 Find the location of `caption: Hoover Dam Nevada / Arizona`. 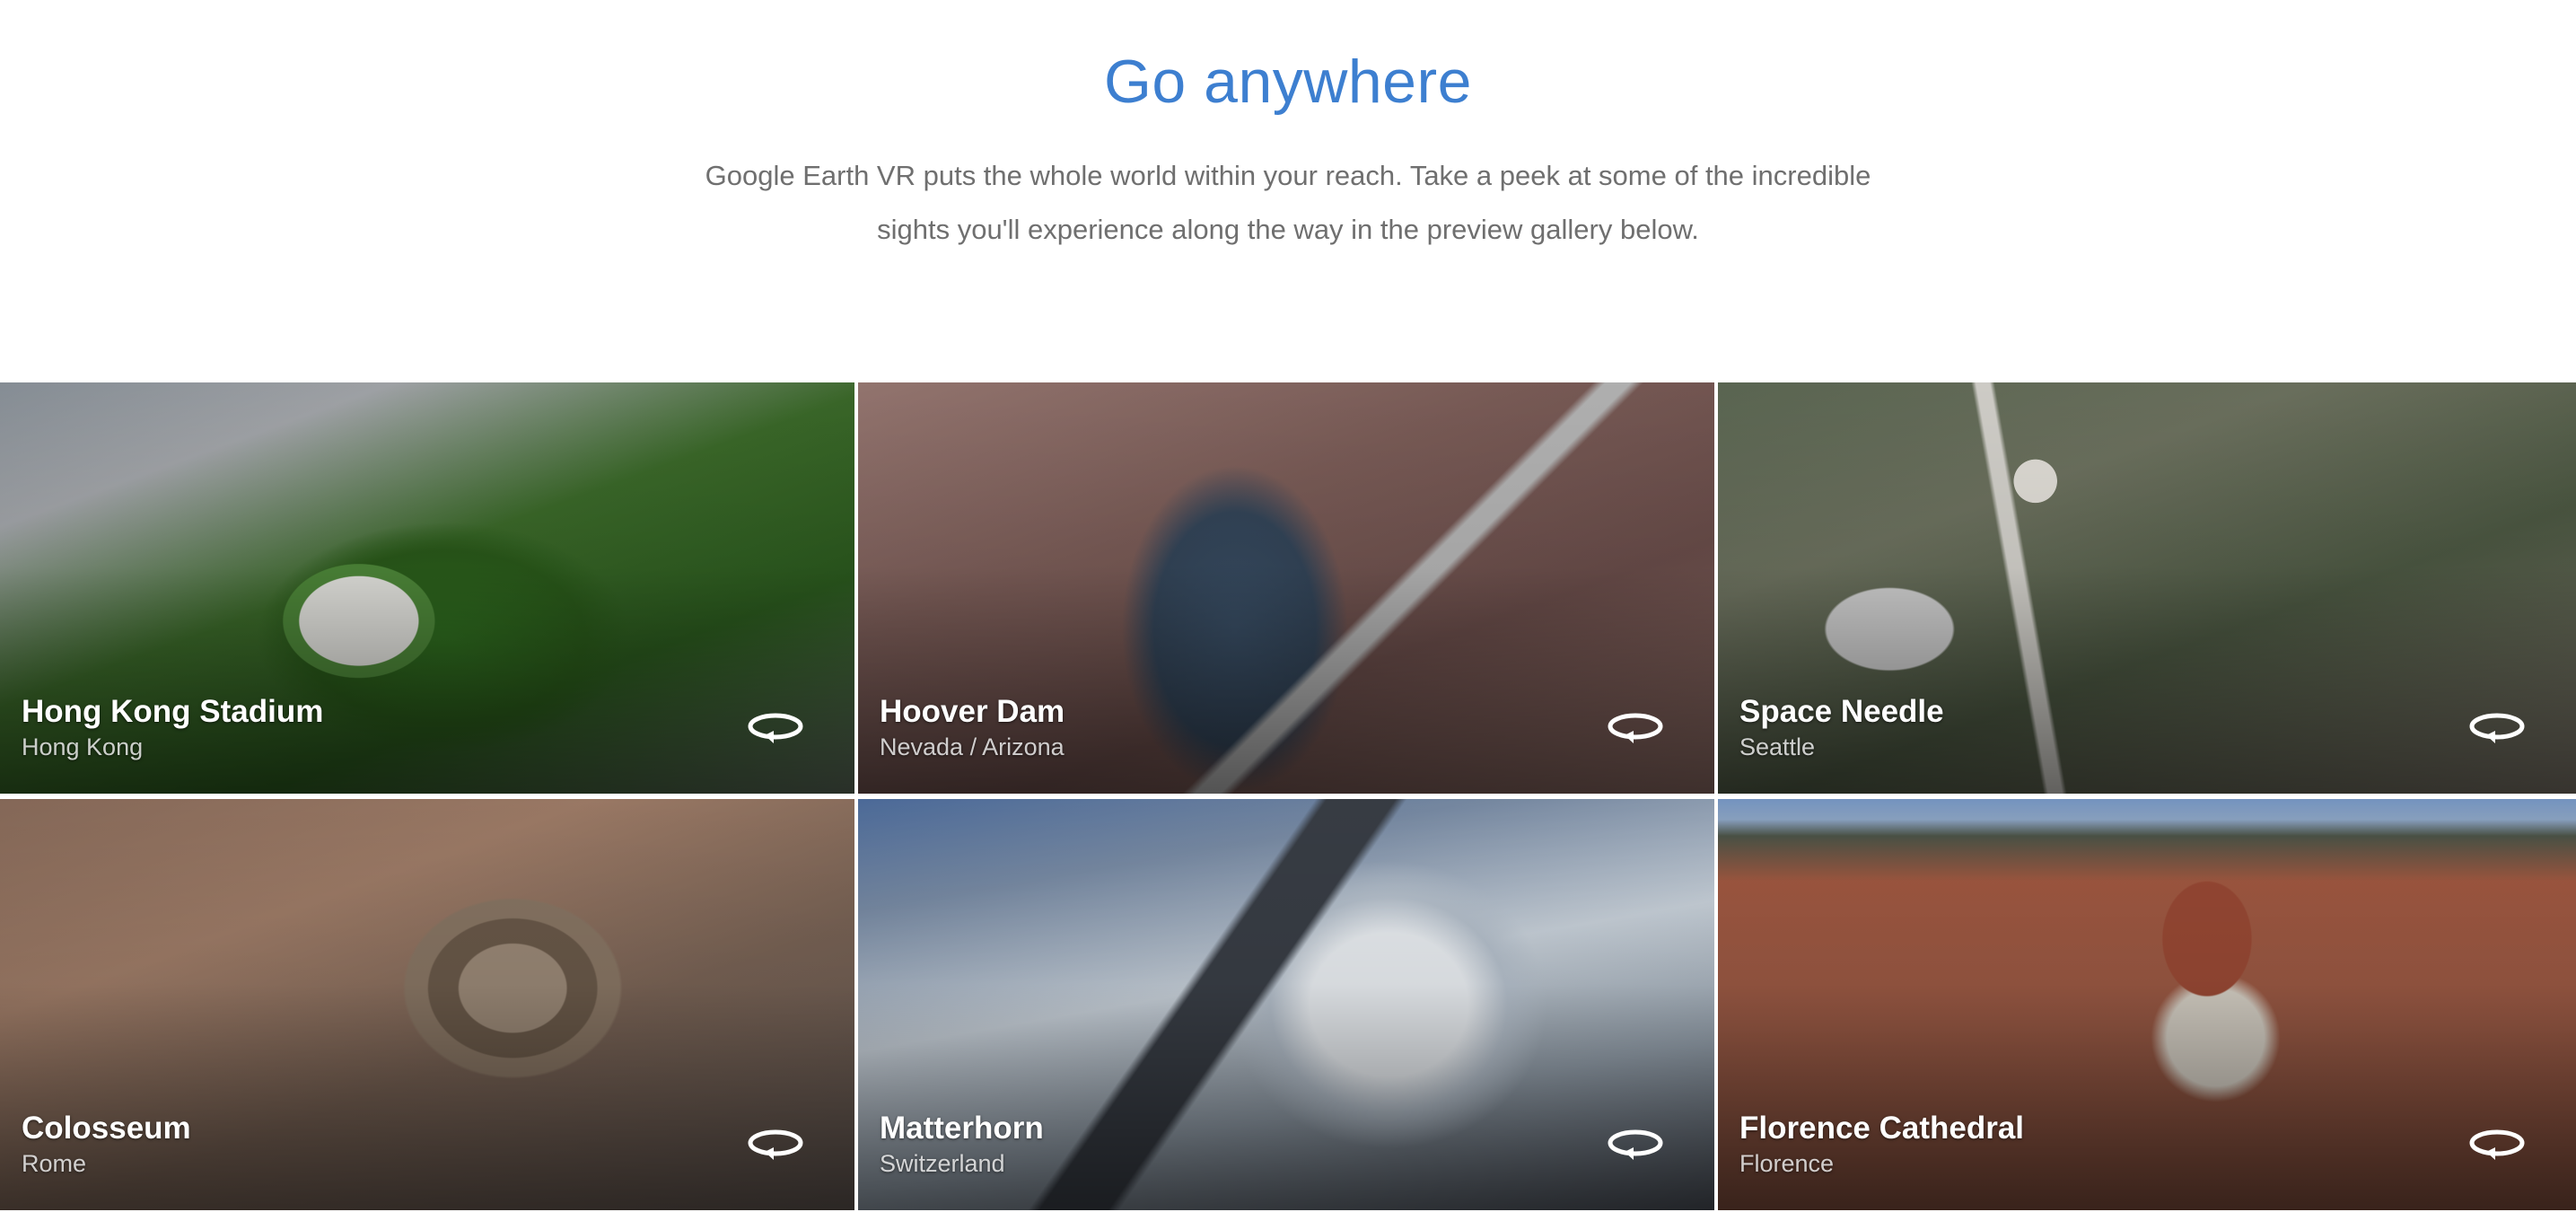

caption: Hoover Dam Nevada / Arizona is located at coordinates (973, 728).